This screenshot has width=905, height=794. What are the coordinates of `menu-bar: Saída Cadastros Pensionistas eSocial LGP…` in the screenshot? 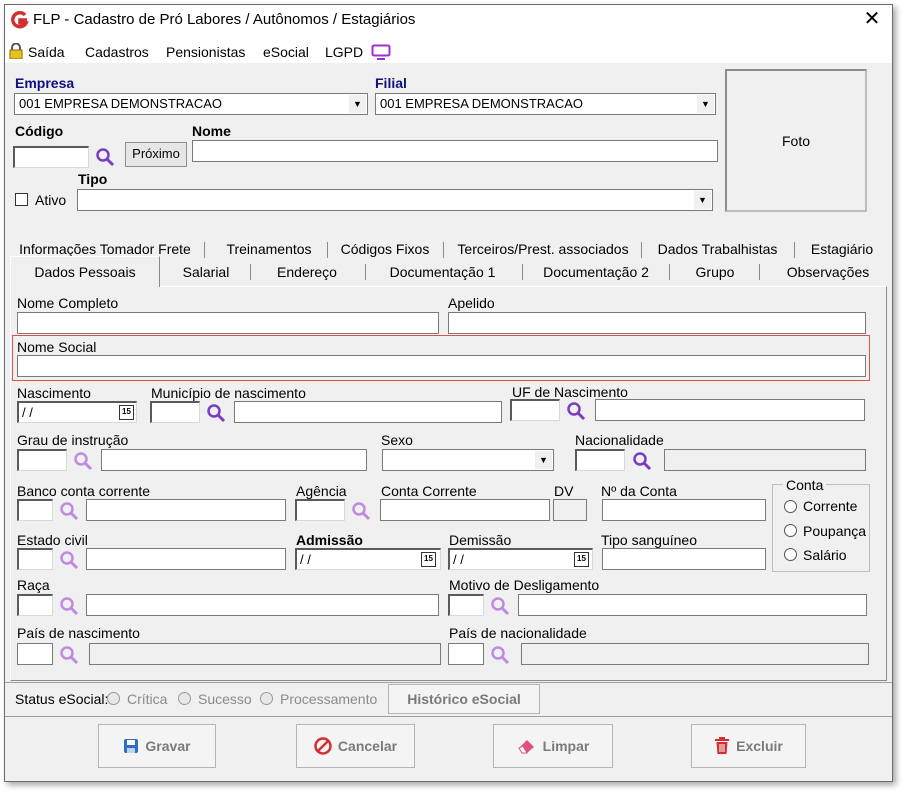 It's located at (448, 49).